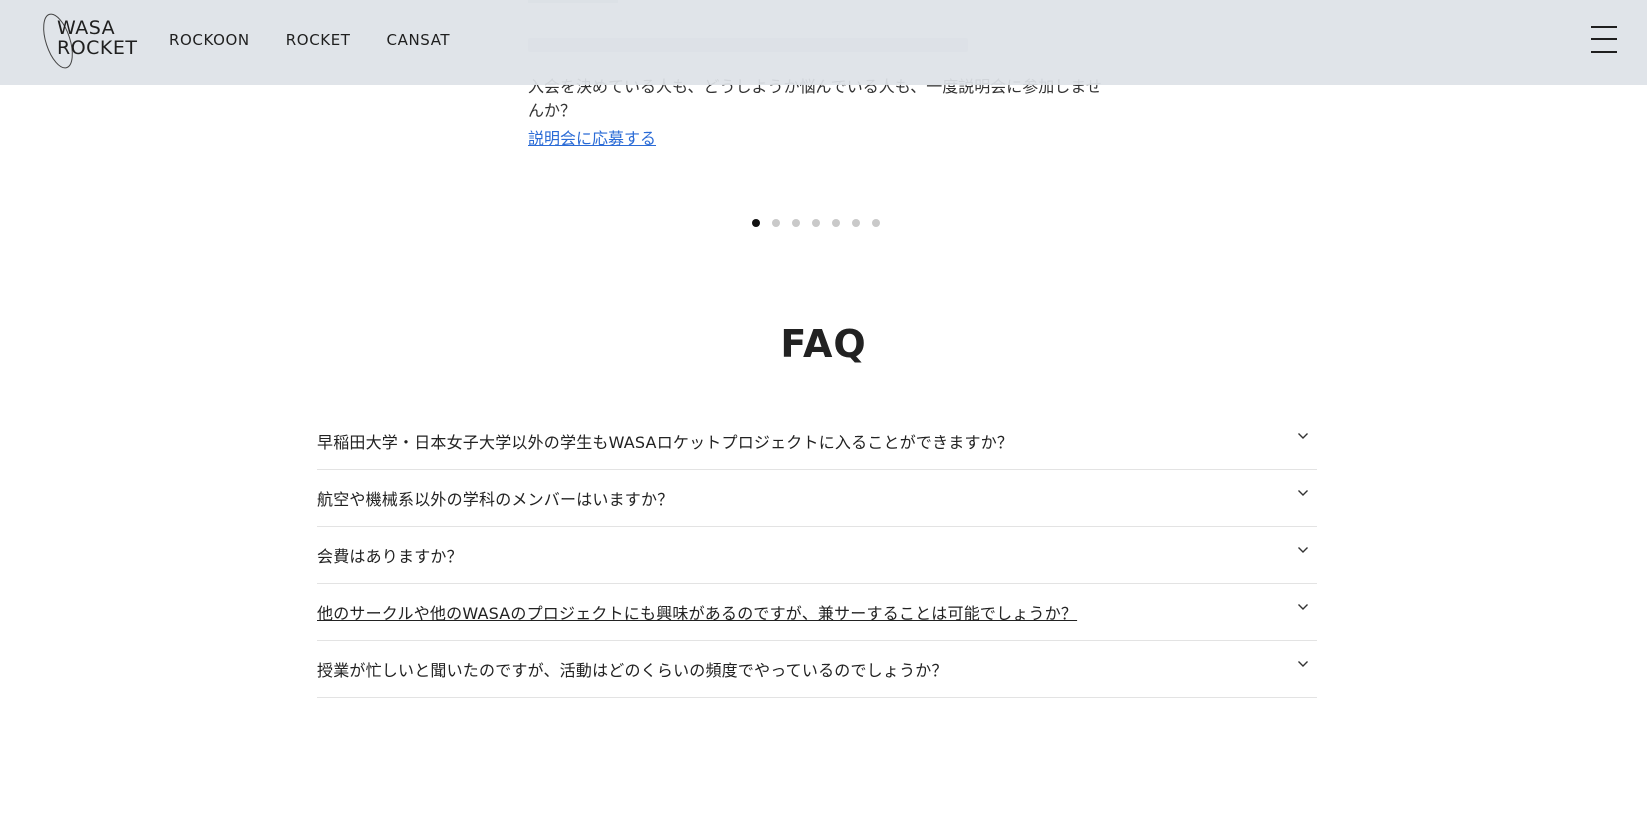  Describe the element at coordinates (817, 498) in the screenshot. I see `faq-item: 航空や機械系以外の学科のメンバーはいますか？` at that location.